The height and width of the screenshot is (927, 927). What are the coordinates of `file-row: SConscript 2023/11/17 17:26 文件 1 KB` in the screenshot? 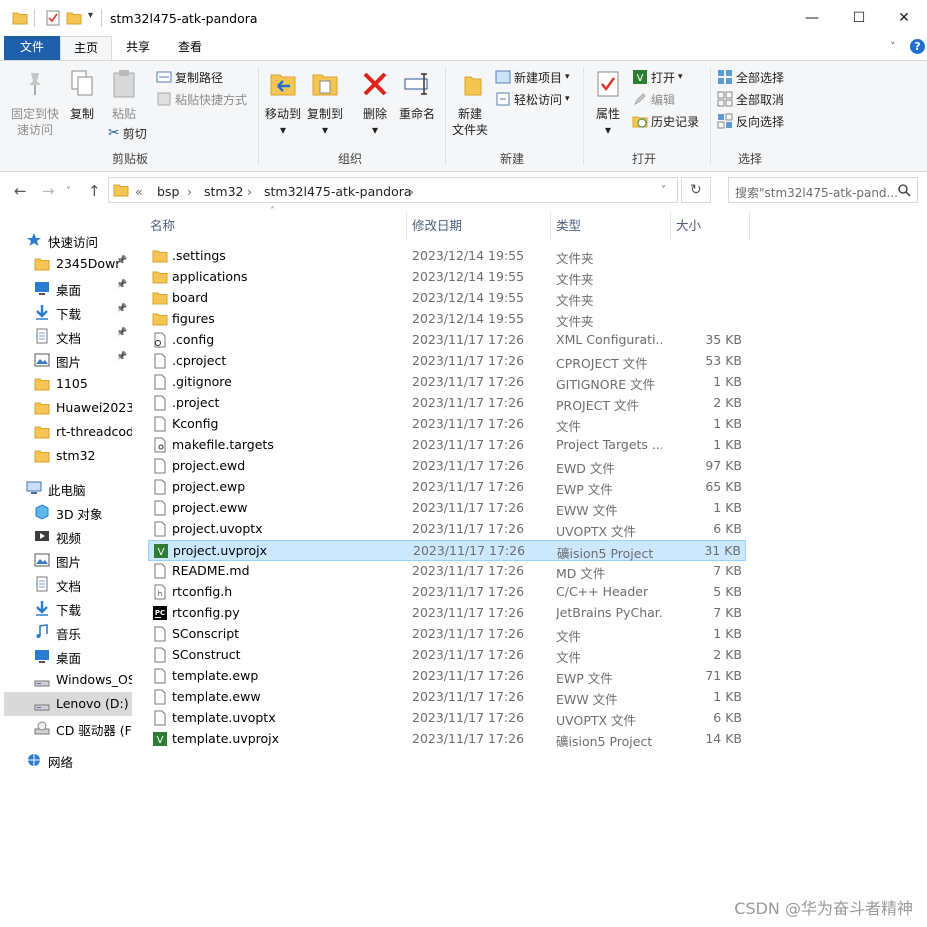 It's located at (447, 634).